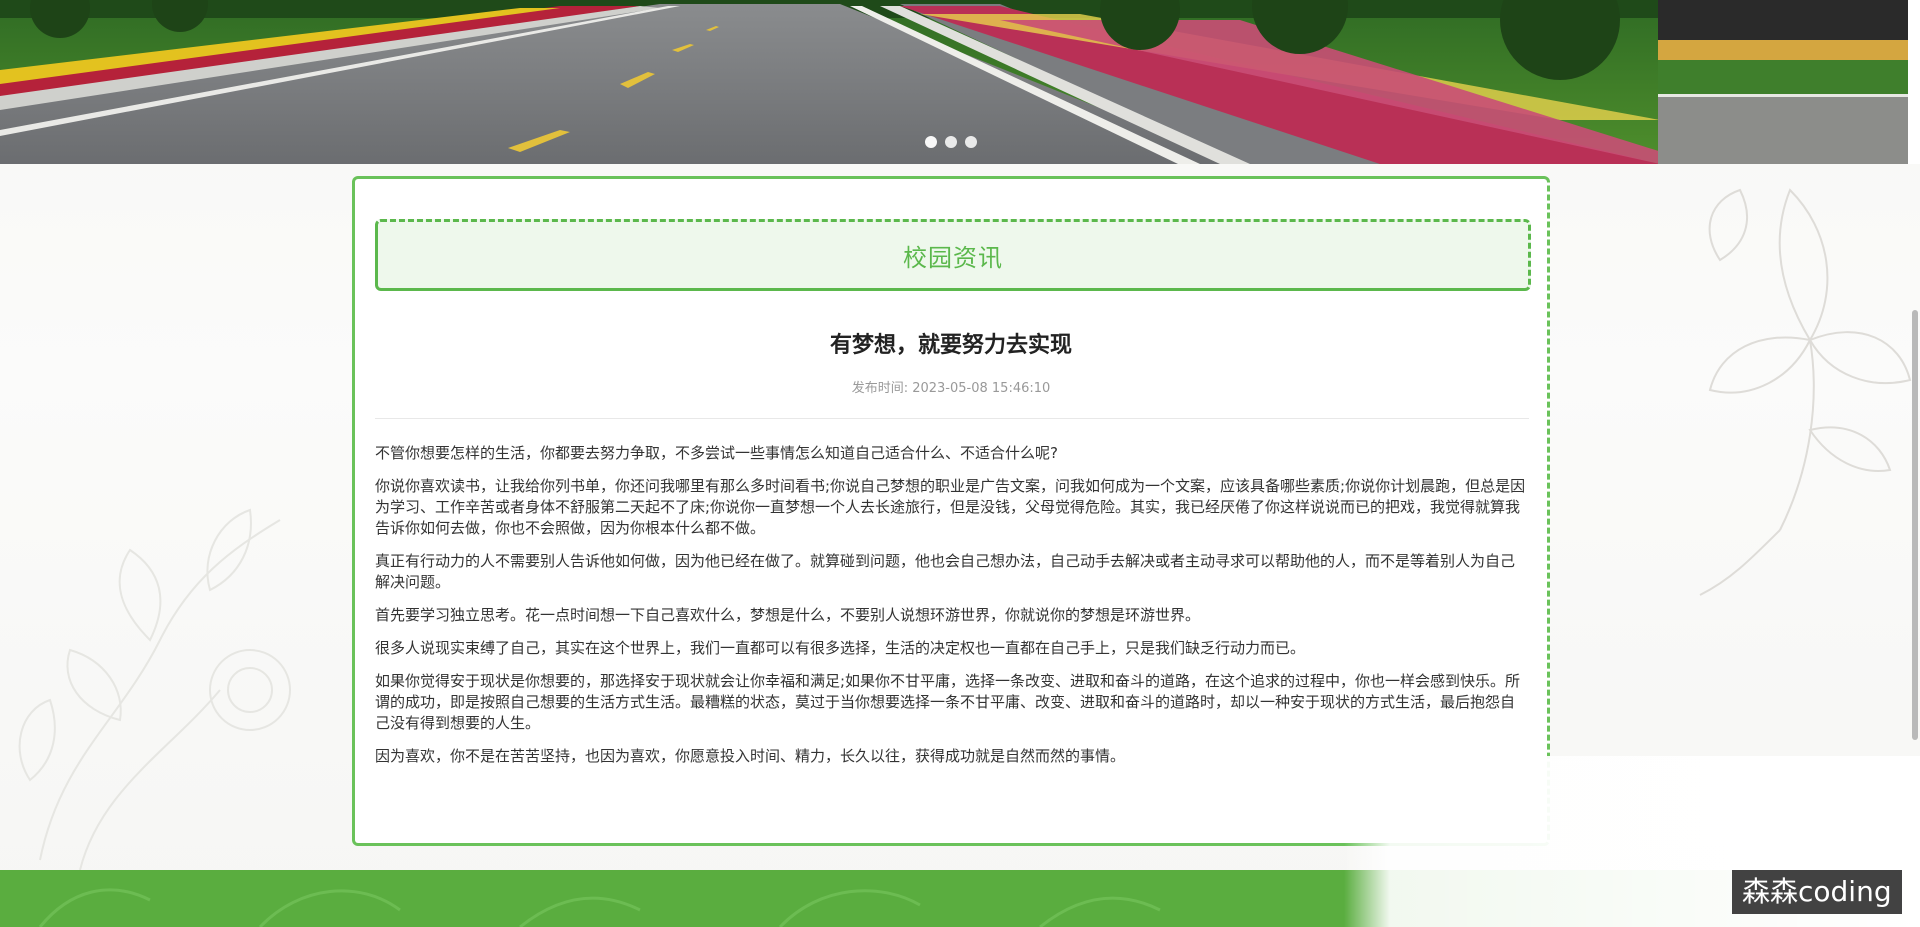 This screenshot has height=927, width=1920. I want to click on publish-label: 发布时间:, so click(880, 388).